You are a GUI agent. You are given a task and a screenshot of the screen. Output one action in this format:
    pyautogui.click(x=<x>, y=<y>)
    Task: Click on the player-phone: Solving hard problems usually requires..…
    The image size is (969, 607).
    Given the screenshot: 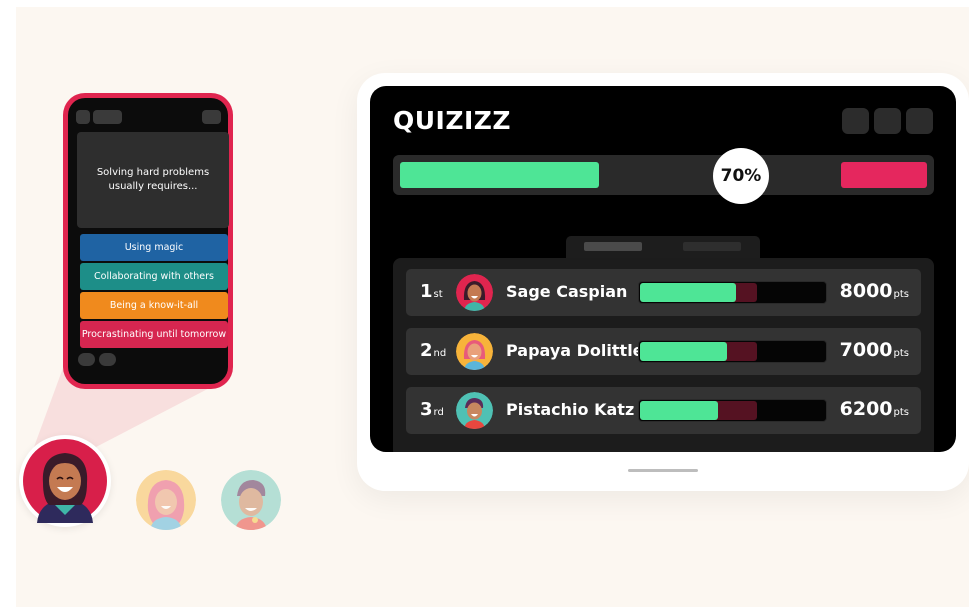 What is the action you would take?
    pyautogui.click(x=148, y=241)
    